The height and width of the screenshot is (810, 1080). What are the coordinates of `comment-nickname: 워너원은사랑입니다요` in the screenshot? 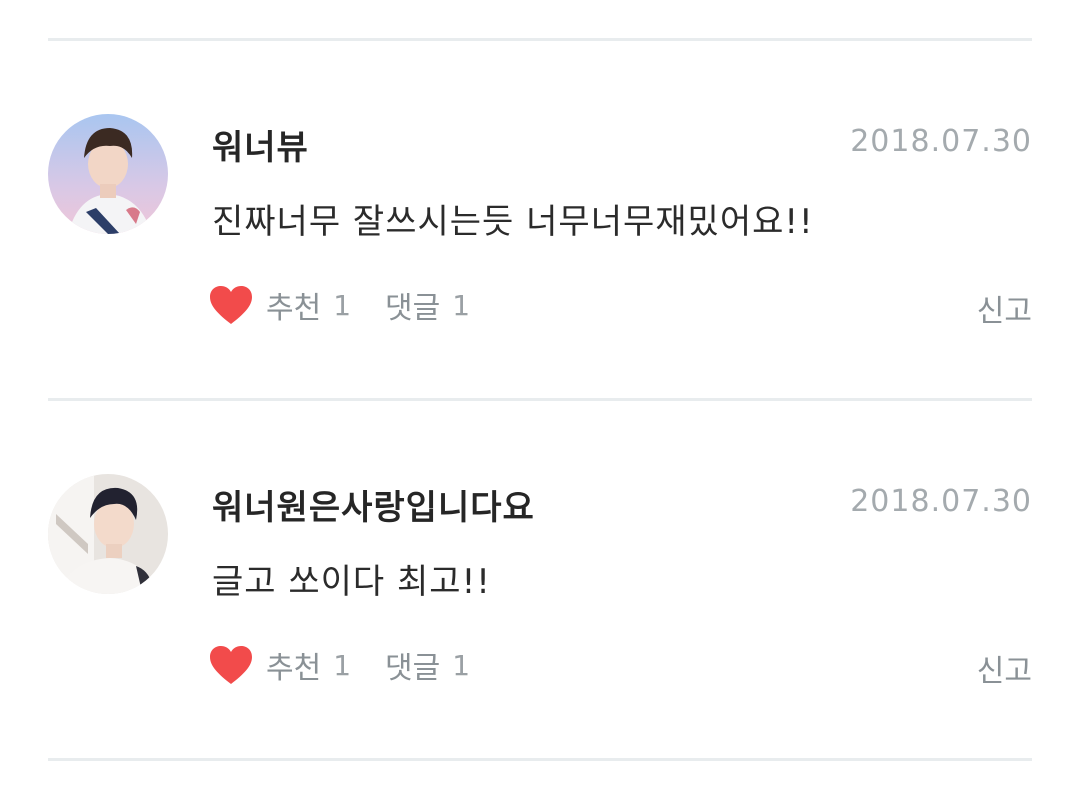 It's located at (373, 504).